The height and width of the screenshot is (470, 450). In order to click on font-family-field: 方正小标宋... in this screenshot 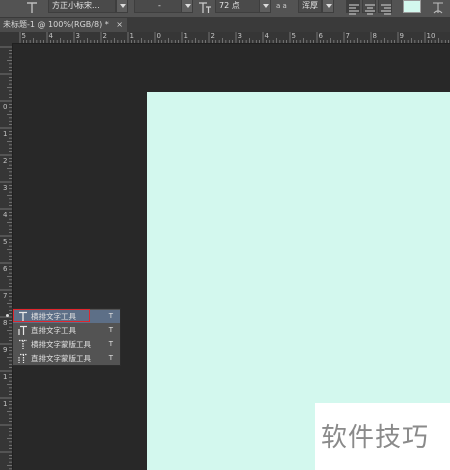, I will do `click(82, 6)`.